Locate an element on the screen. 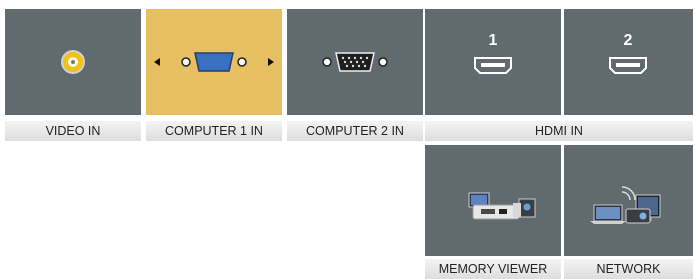 This screenshot has height=279, width=695. label-computer-2-in: COMPUTER 2 IN is located at coordinates (355, 131).